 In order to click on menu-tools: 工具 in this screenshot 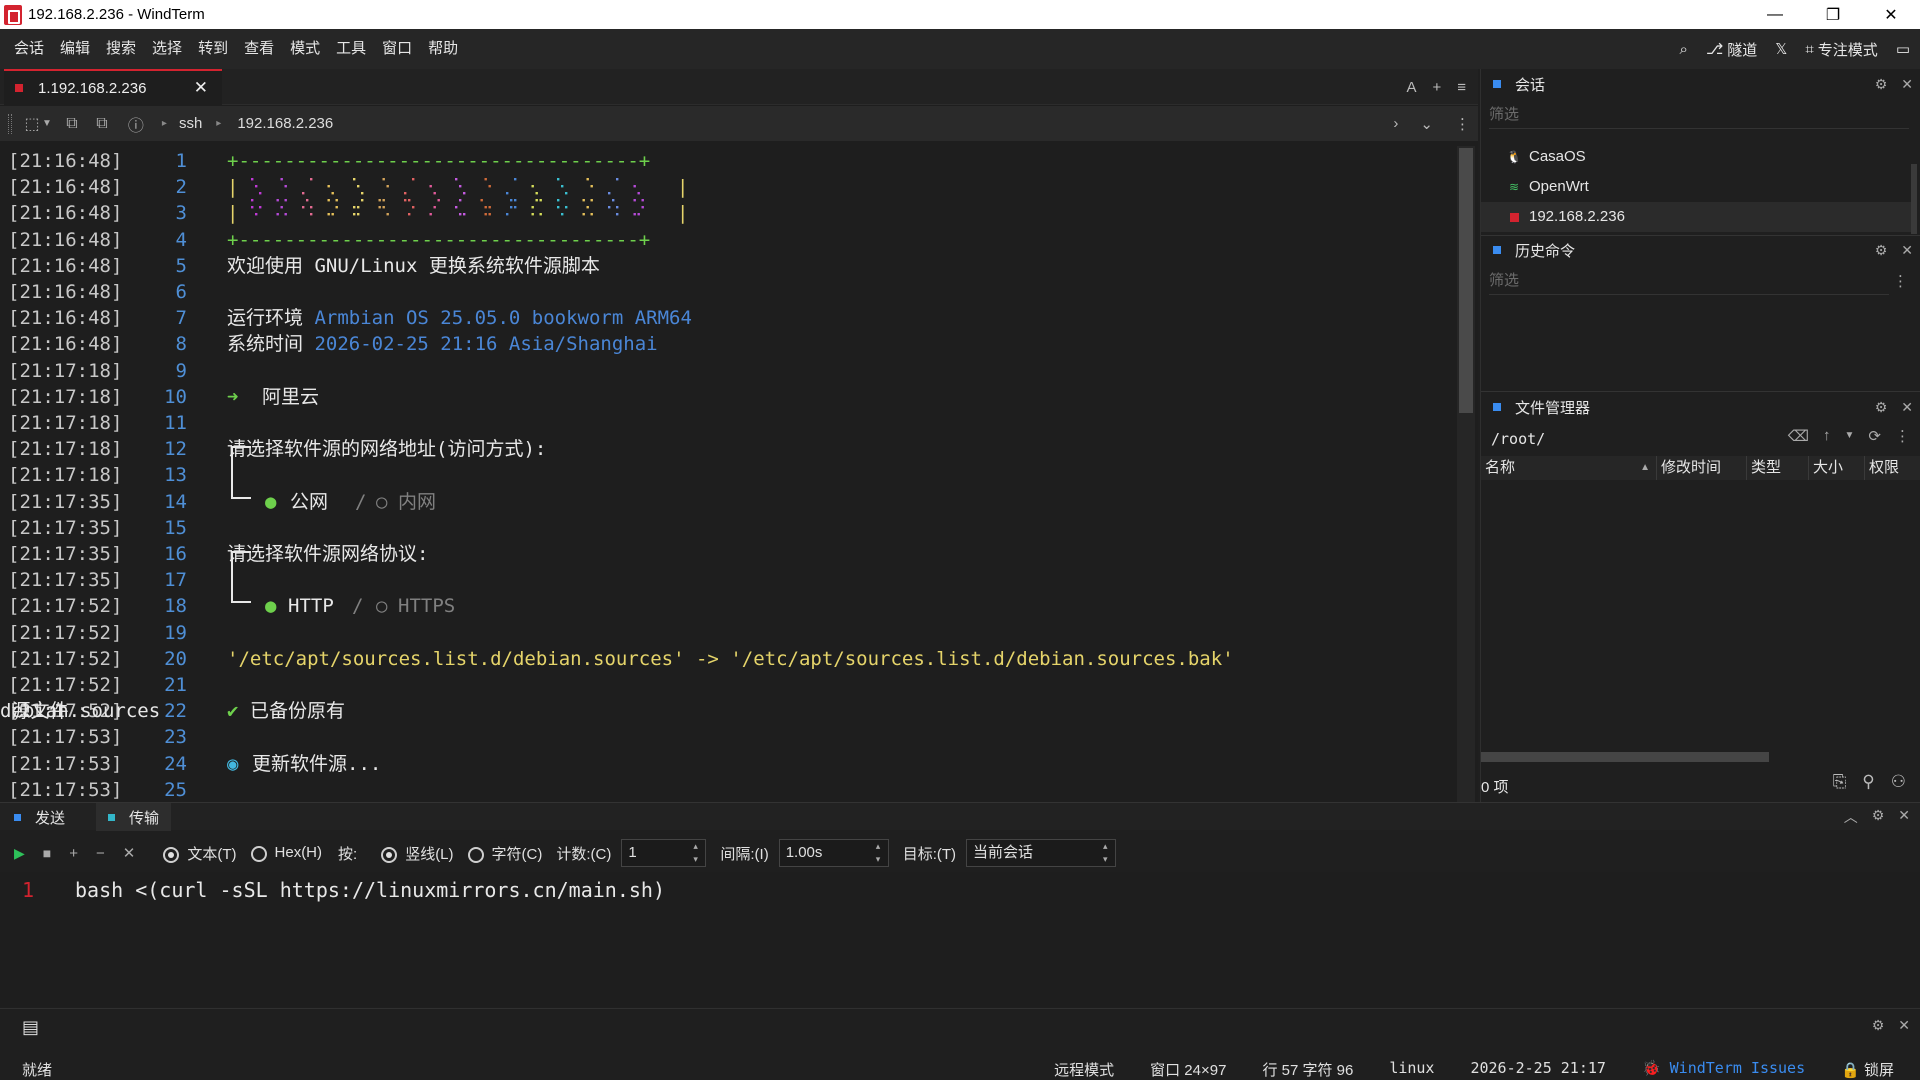, I will do `click(351, 49)`.